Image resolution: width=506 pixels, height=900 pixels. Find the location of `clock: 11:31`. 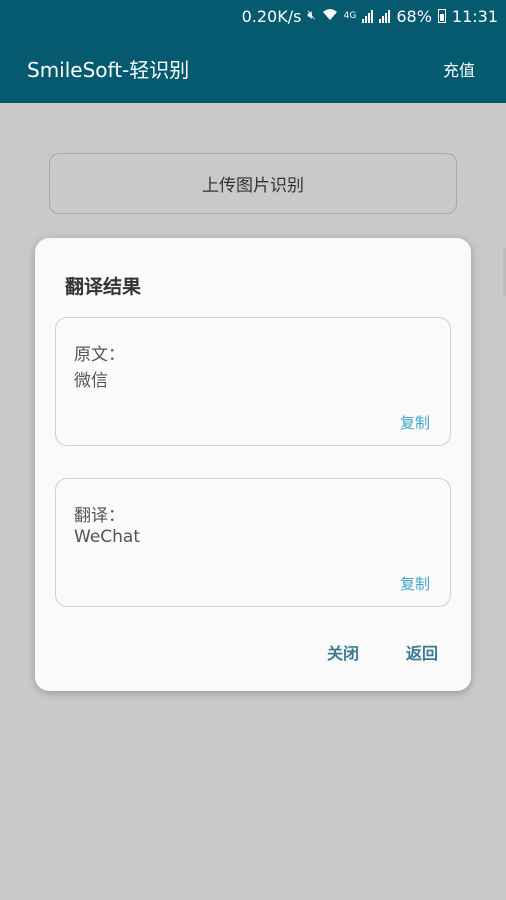

clock: 11:31 is located at coordinates (474, 16).